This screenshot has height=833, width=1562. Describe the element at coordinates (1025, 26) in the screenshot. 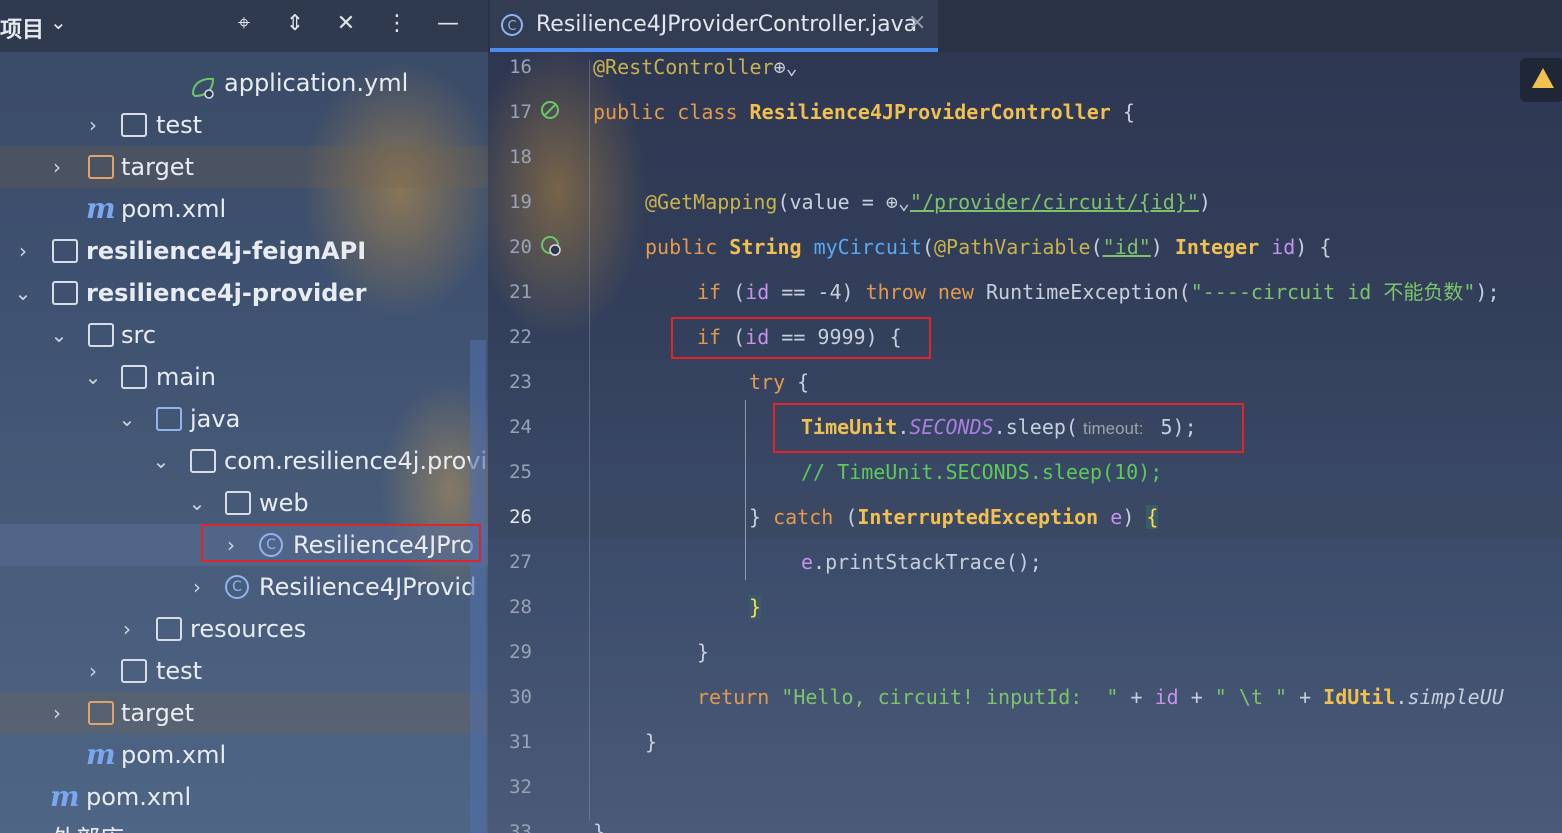

I see `editor-tab-bar: C Resilience4JProviderController.java ×` at that location.